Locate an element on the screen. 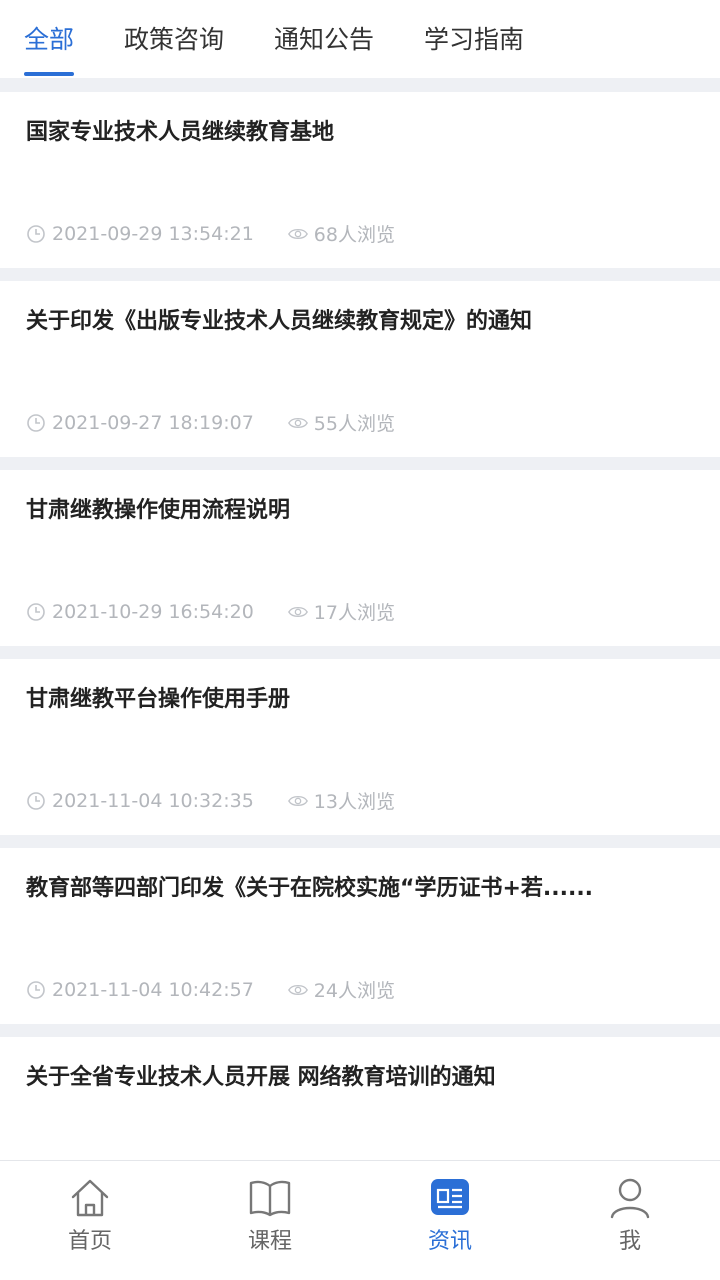  article-meta: 2021-09-27 18:19:07 55人浏览 is located at coordinates (210, 422).